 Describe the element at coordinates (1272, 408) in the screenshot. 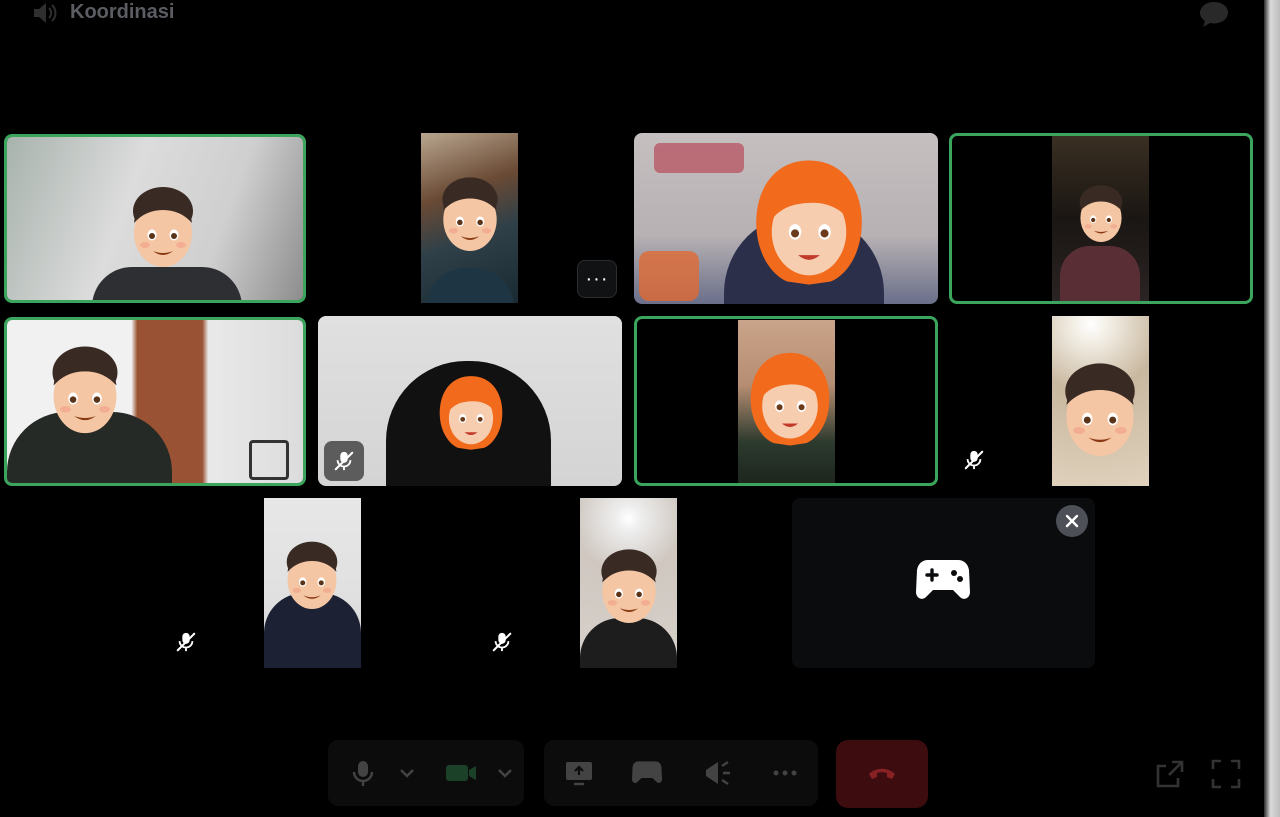

I see `window-edge` at that location.